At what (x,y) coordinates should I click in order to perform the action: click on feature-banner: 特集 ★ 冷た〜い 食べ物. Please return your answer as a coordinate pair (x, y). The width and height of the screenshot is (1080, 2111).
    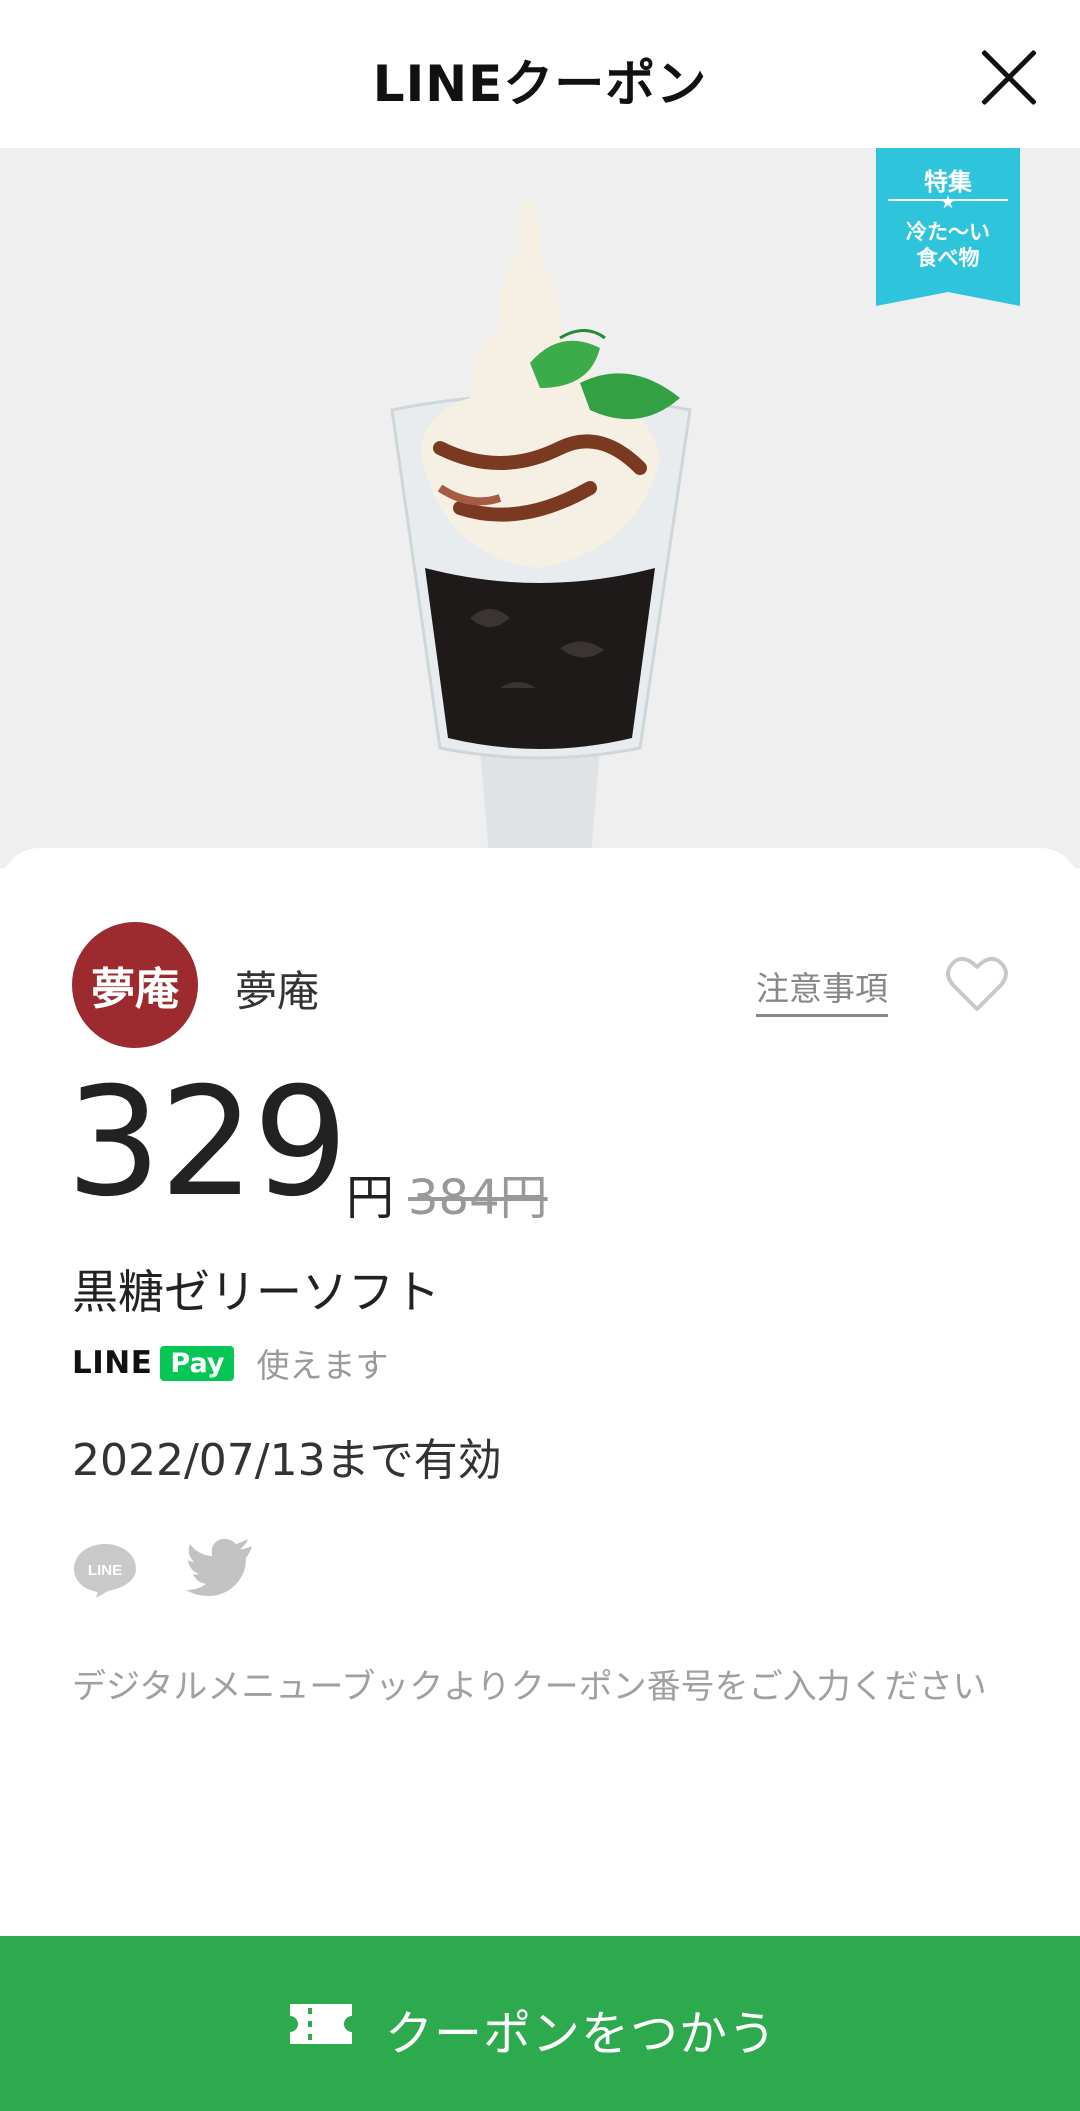
    Looking at the image, I should click on (948, 228).